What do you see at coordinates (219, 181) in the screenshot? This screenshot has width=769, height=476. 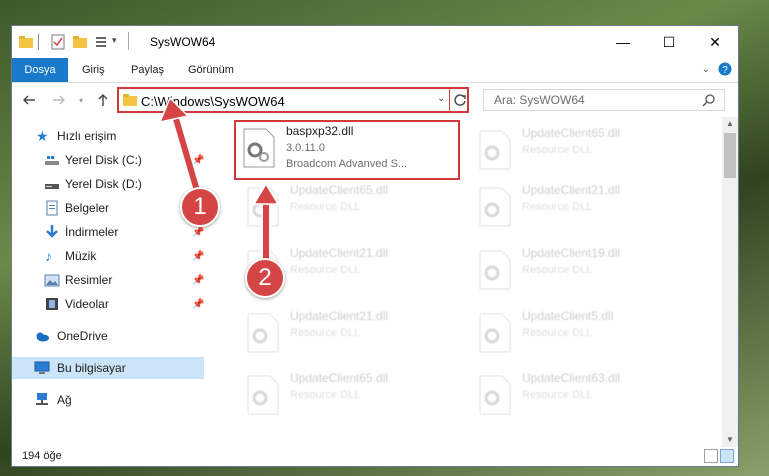 I see `annotation-arrows` at bounding box center [219, 181].